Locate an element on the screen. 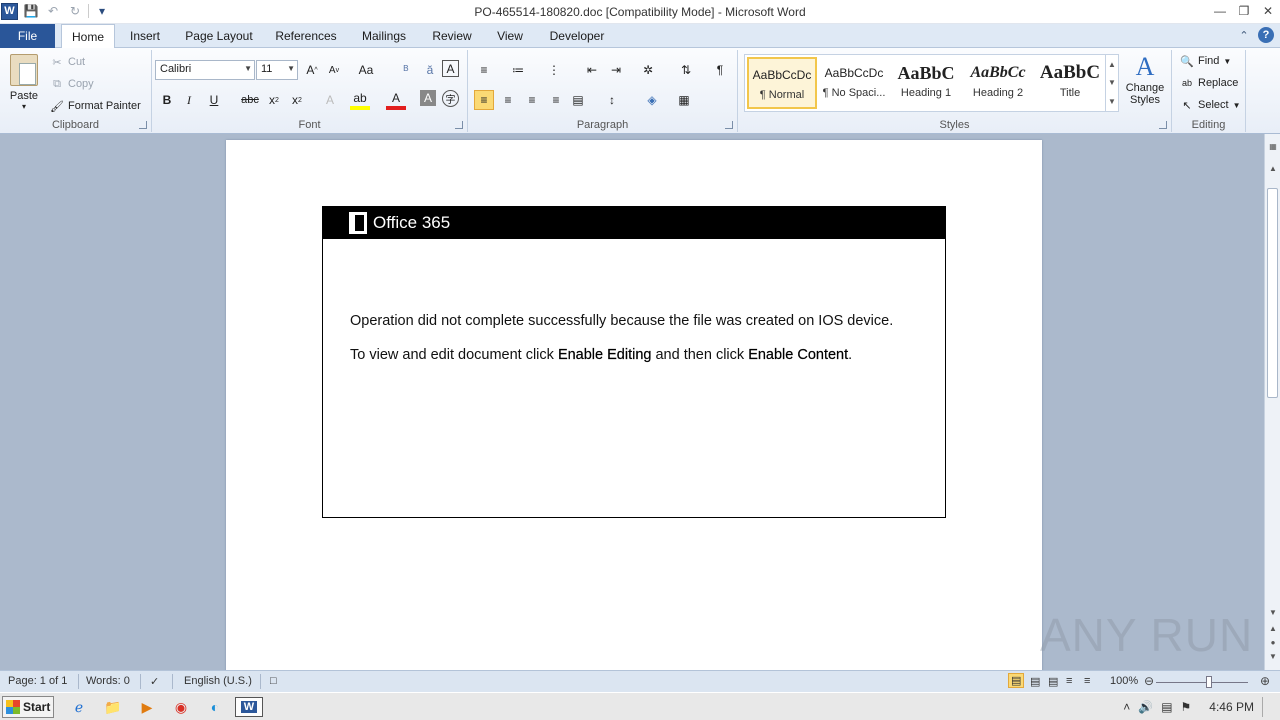 This screenshot has width=1280, height=720. justify-icon: ≡ is located at coordinates (556, 100).